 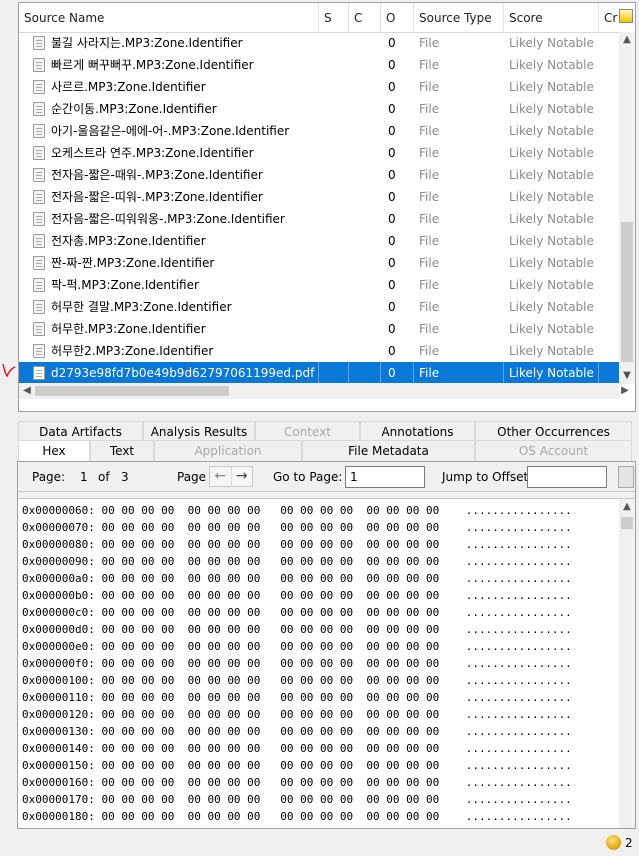 I want to click on tab-context: Context, so click(x=307, y=431).